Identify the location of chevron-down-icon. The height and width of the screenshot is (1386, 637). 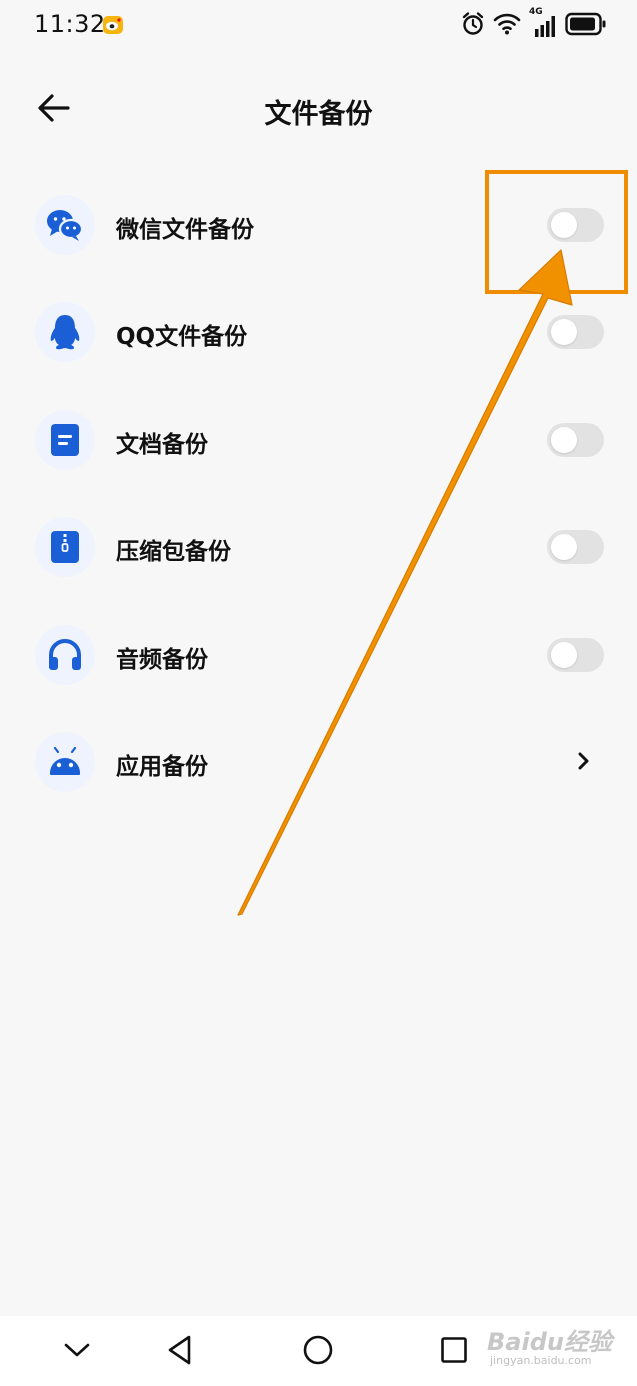
(77, 1352).